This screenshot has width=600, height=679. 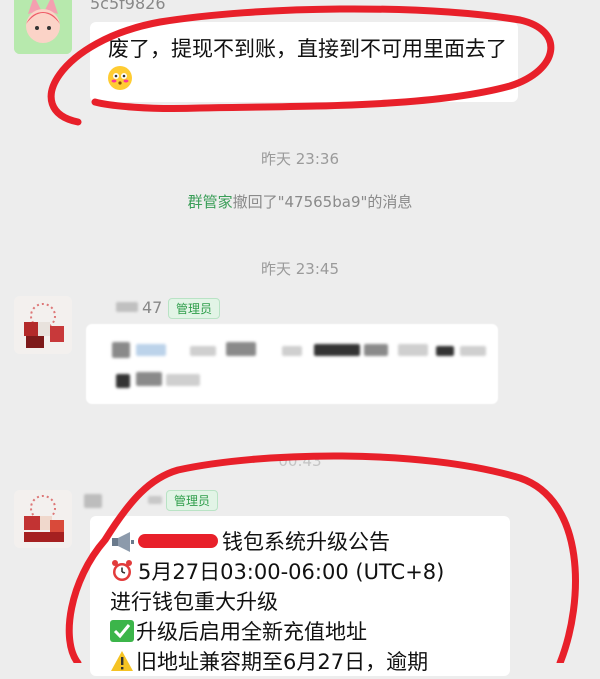 I want to click on compat-period-text: 旧地址兼容期至6月27日，逾期, so click(x=282, y=662).